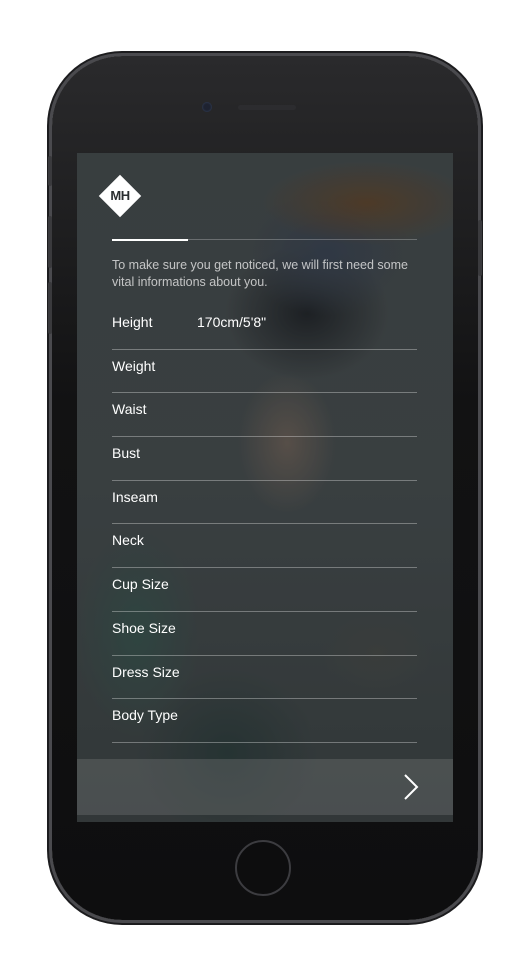  I want to click on field-label: Body Type, so click(145, 715).